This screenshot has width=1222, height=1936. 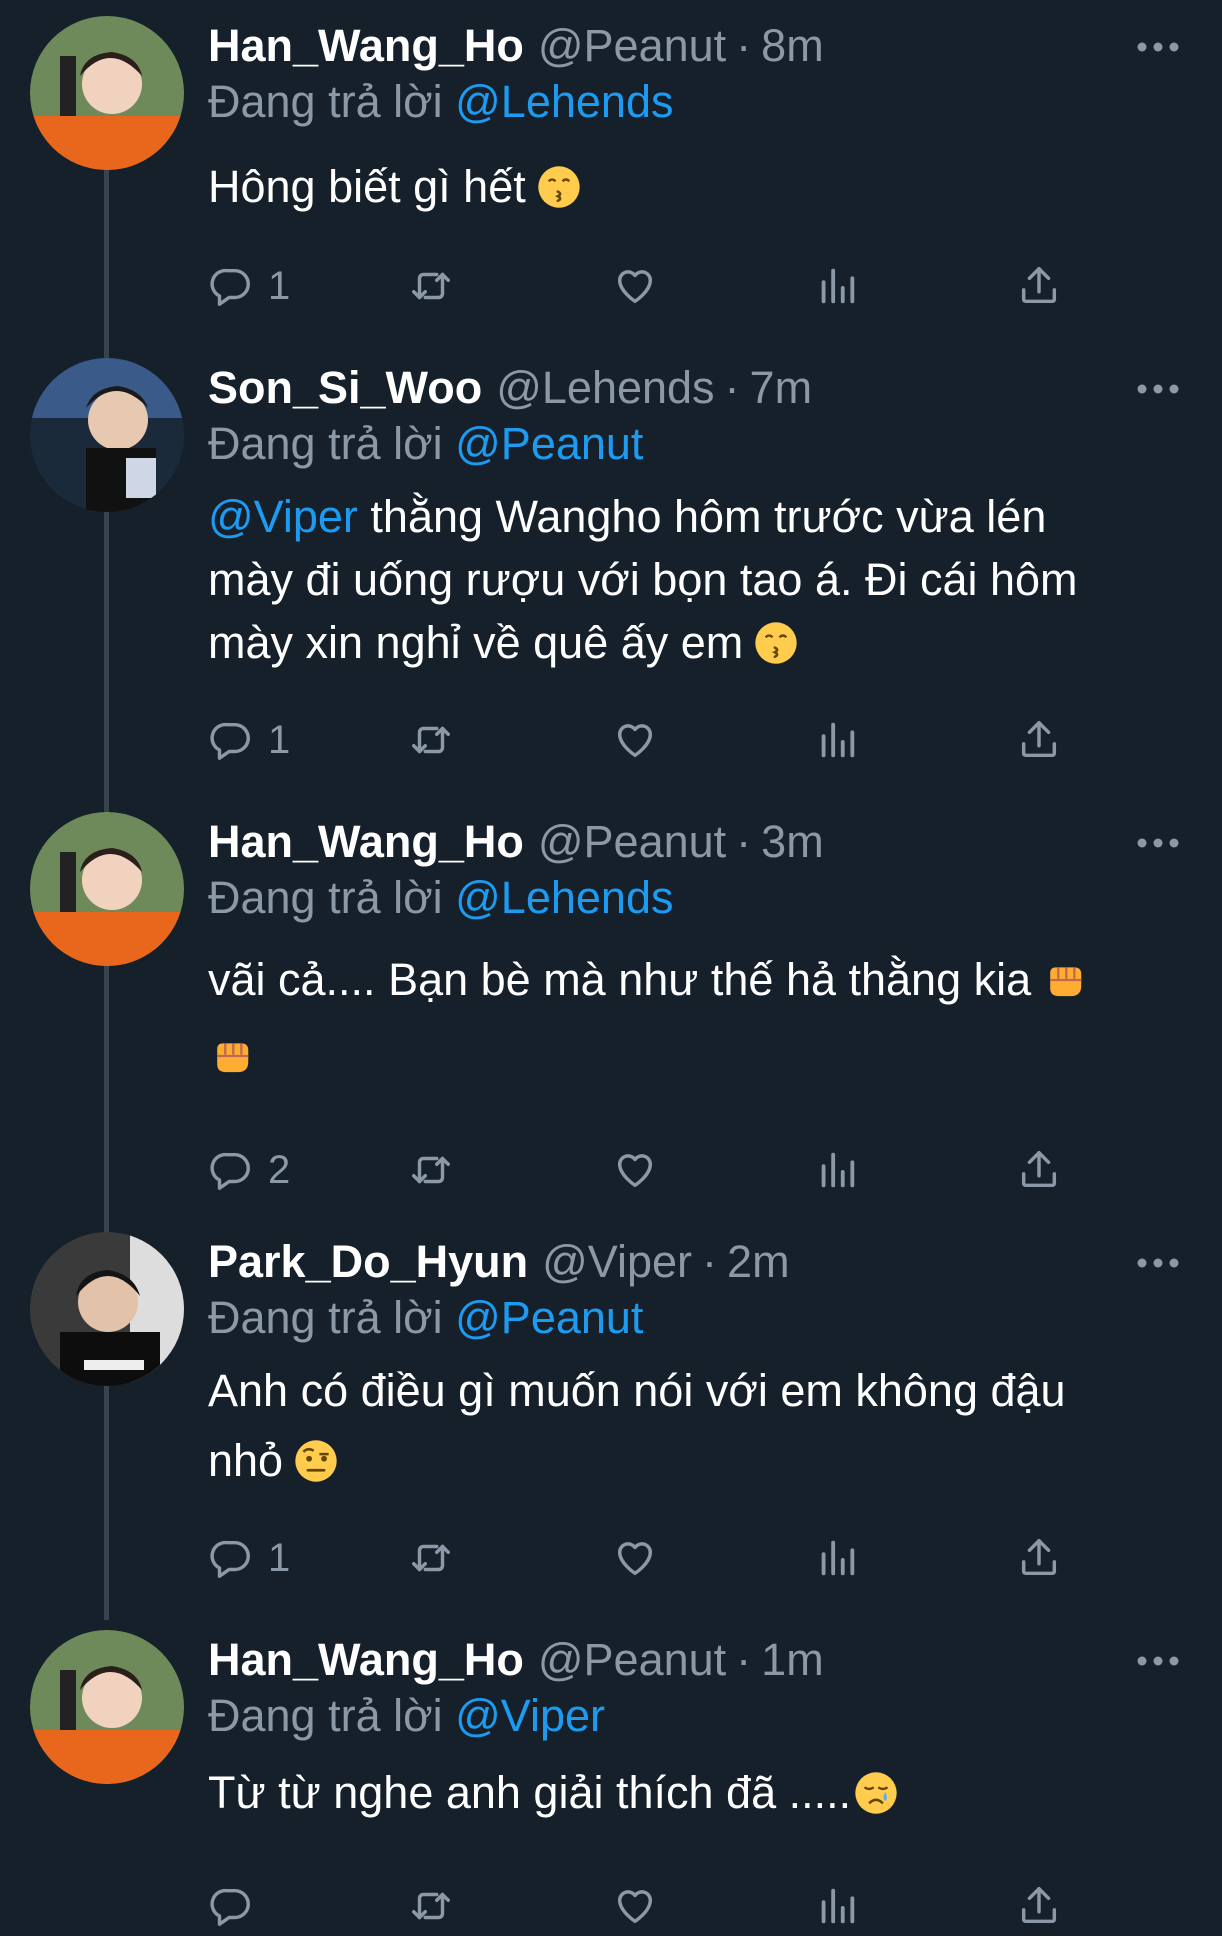 What do you see at coordinates (368, 1262) in the screenshot?
I see `display-name: Park_Do_Hyun` at bounding box center [368, 1262].